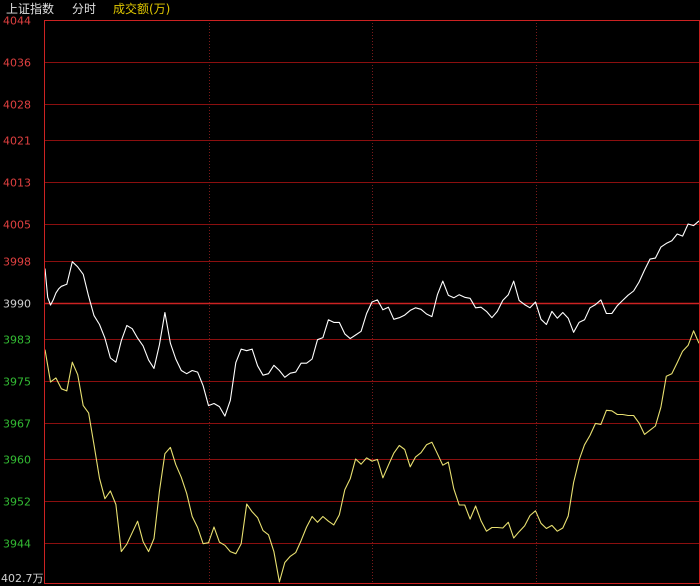 This screenshot has width=700, height=586. What do you see at coordinates (17, 105) in the screenshot?
I see `y-tick-label: 4028` at bounding box center [17, 105].